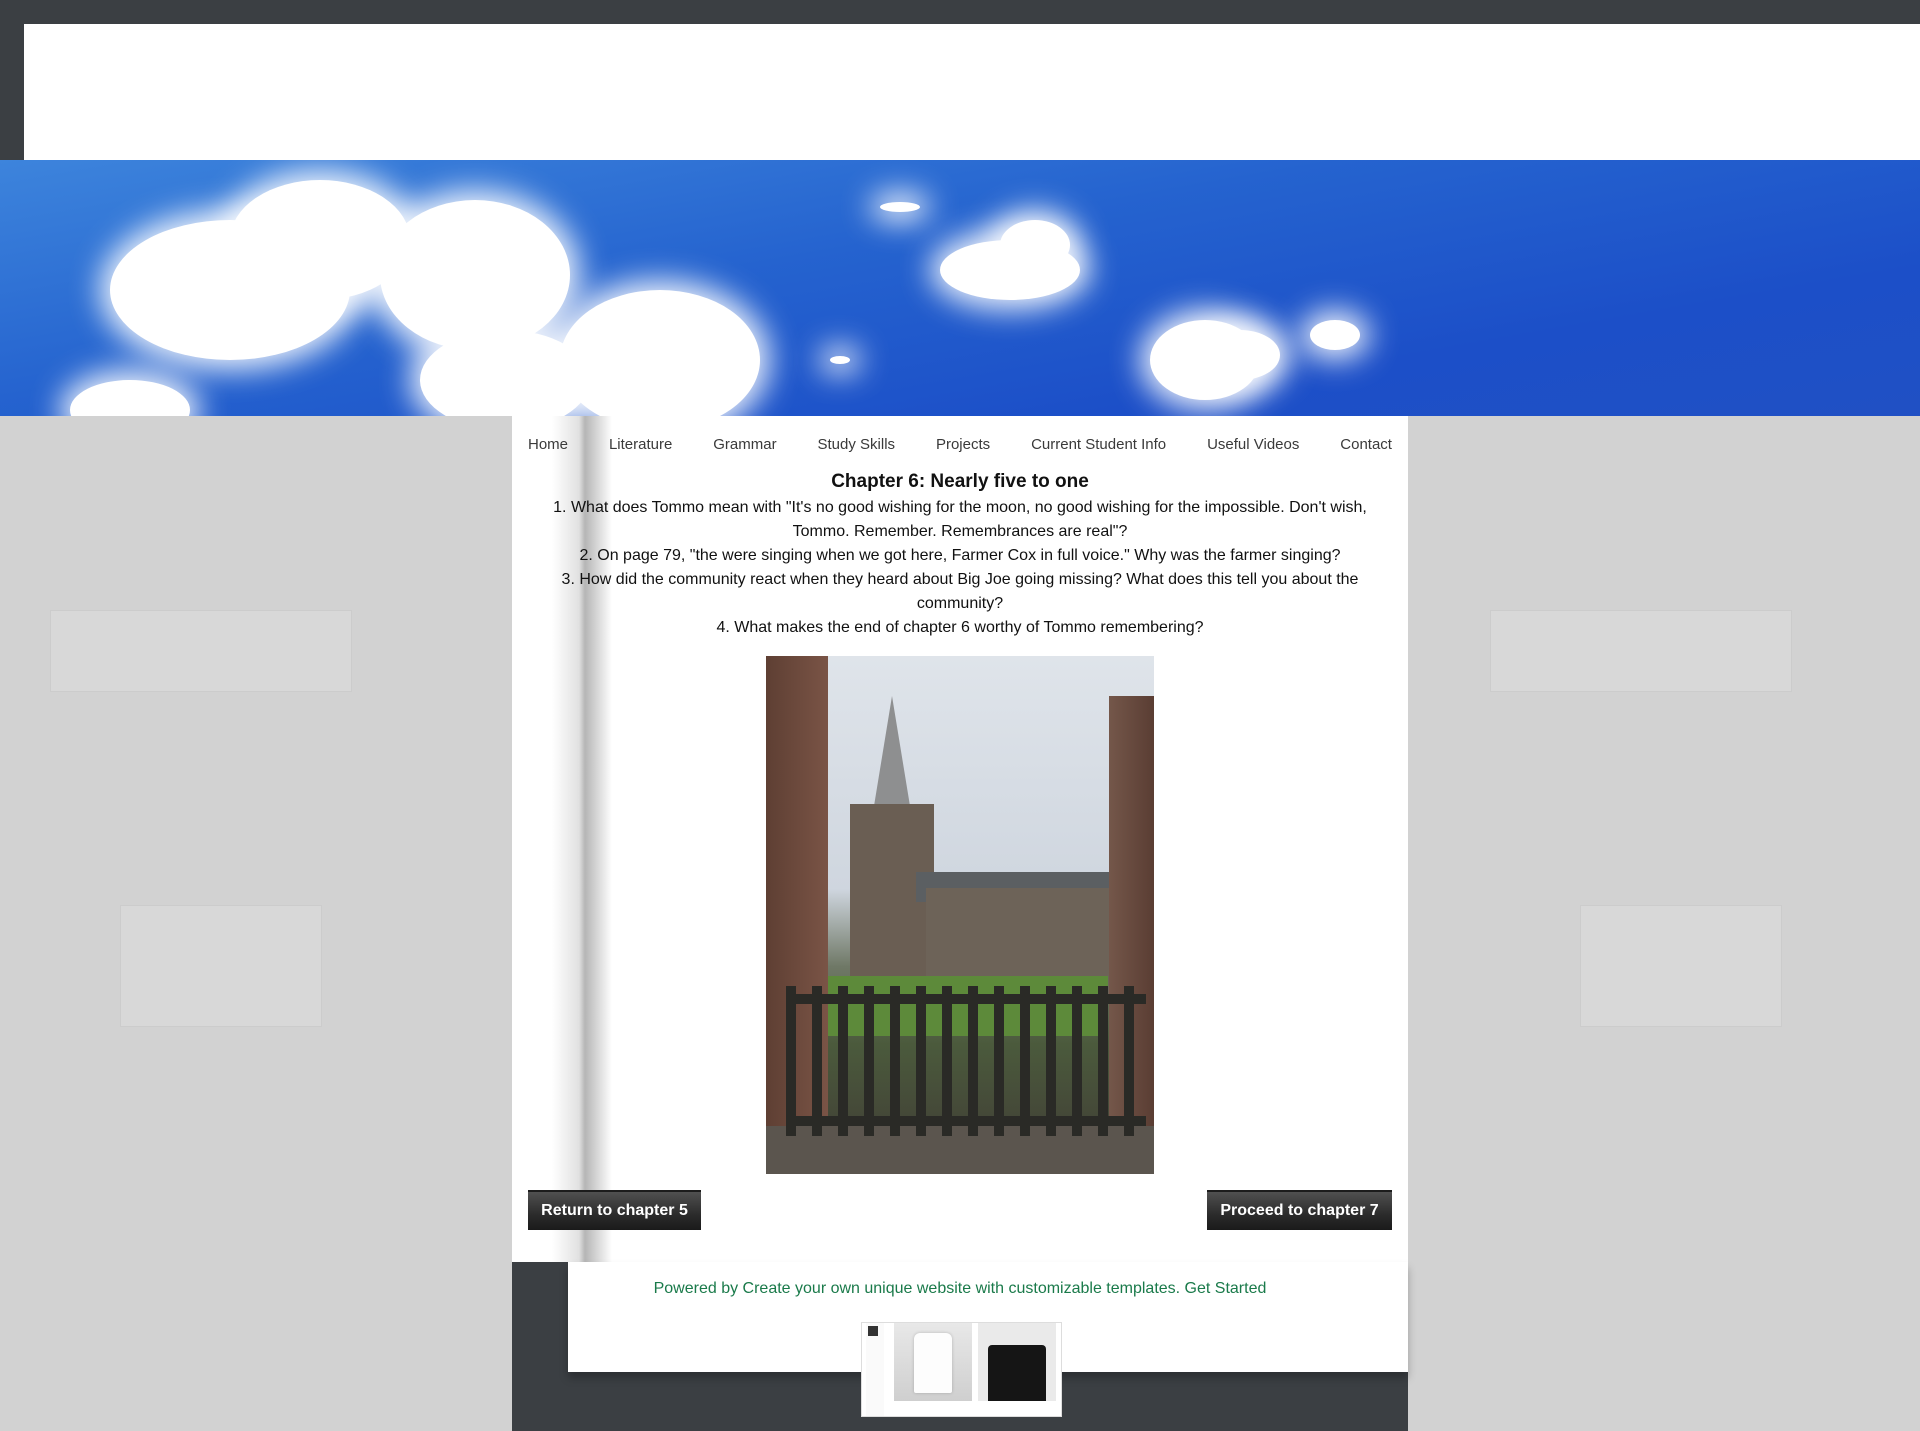  Describe the element at coordinates (1253, 444) in the screenshot. I see `nav-useful-videos: Useful Videos` at that location.